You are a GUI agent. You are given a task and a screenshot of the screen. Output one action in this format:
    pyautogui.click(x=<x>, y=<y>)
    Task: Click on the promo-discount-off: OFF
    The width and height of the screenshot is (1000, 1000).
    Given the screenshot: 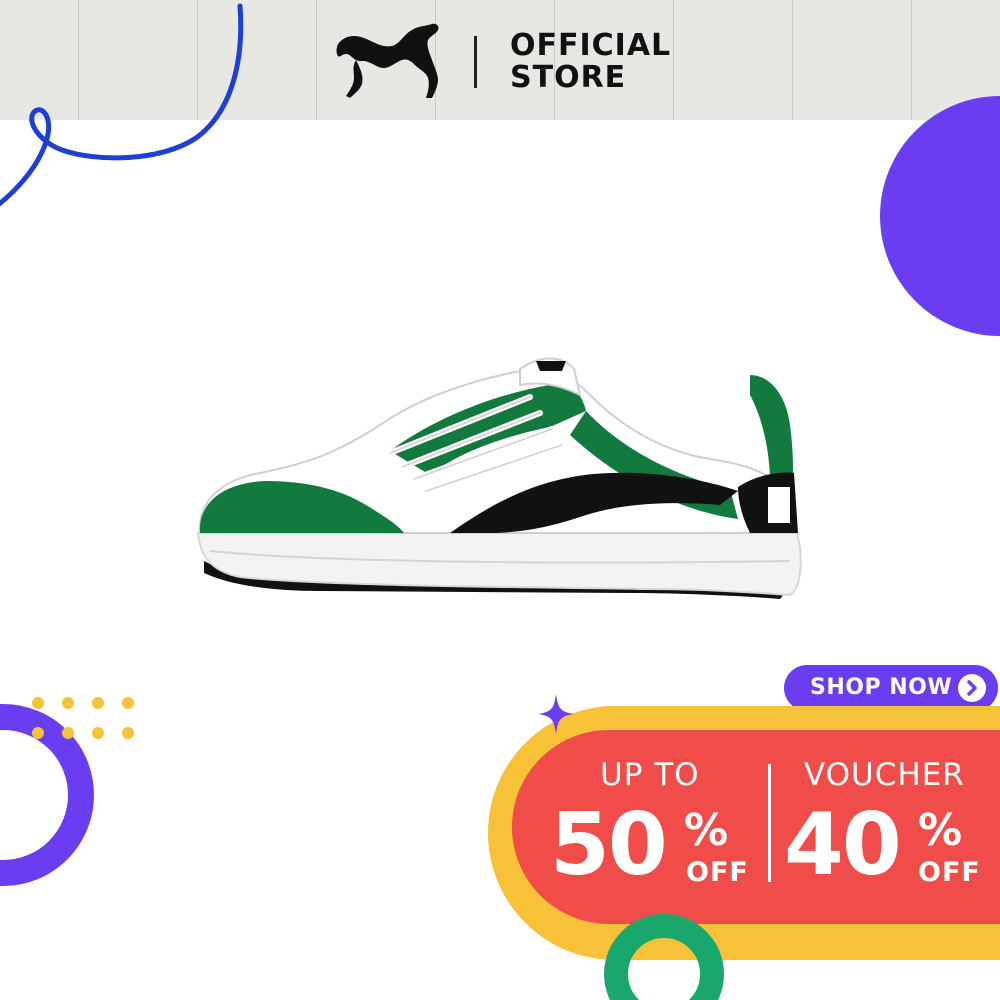 What is the action you would take?
    pyautogui.click(x=717, y=872)
    